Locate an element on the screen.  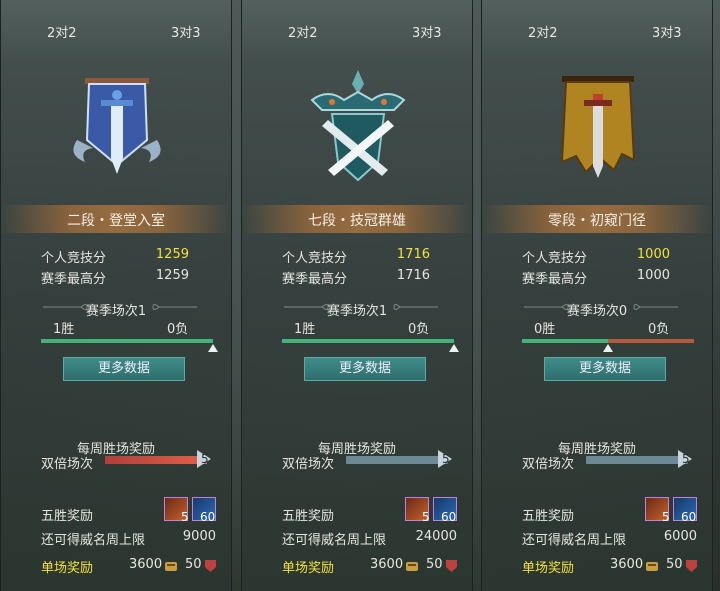
rank-name: 七段・技冠群雄 is located at coordinates (357, 221).